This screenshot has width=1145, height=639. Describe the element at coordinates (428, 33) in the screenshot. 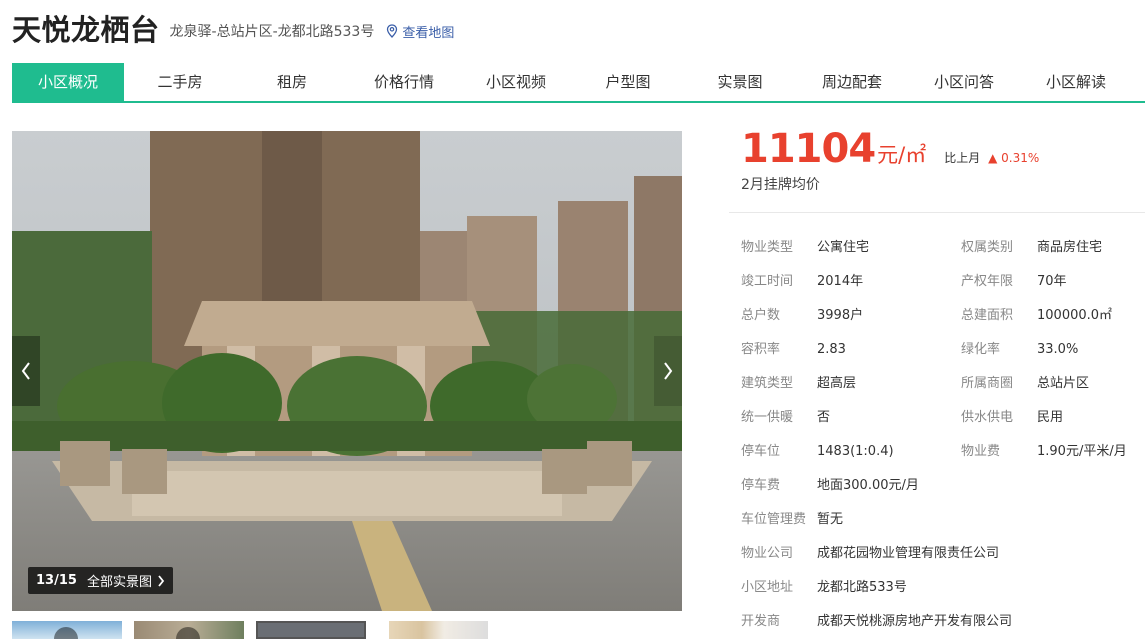

I see `view-map-label: 查看地图` at that location.